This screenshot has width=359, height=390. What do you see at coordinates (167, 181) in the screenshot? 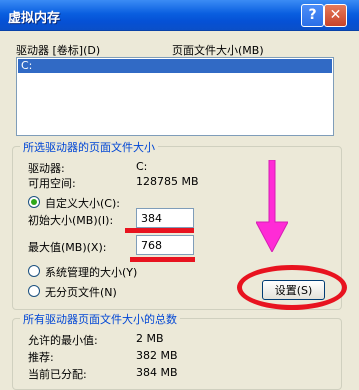
I see `space-value: 128785 MB` at bounding box center [167, 181].